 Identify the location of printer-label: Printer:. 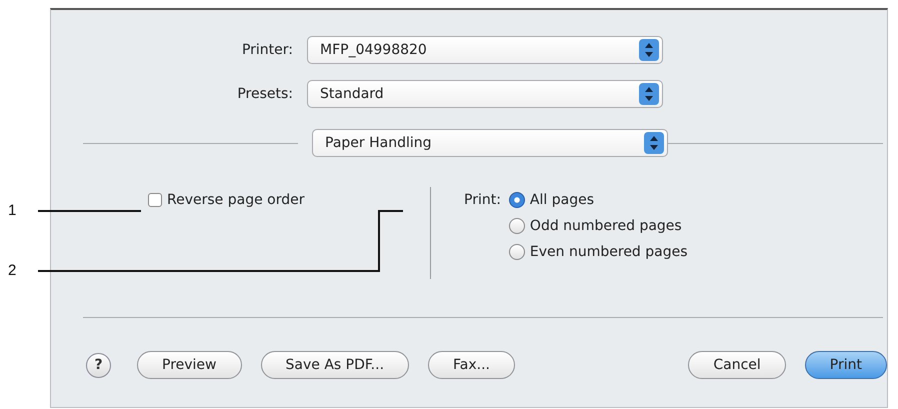
(266, 50).